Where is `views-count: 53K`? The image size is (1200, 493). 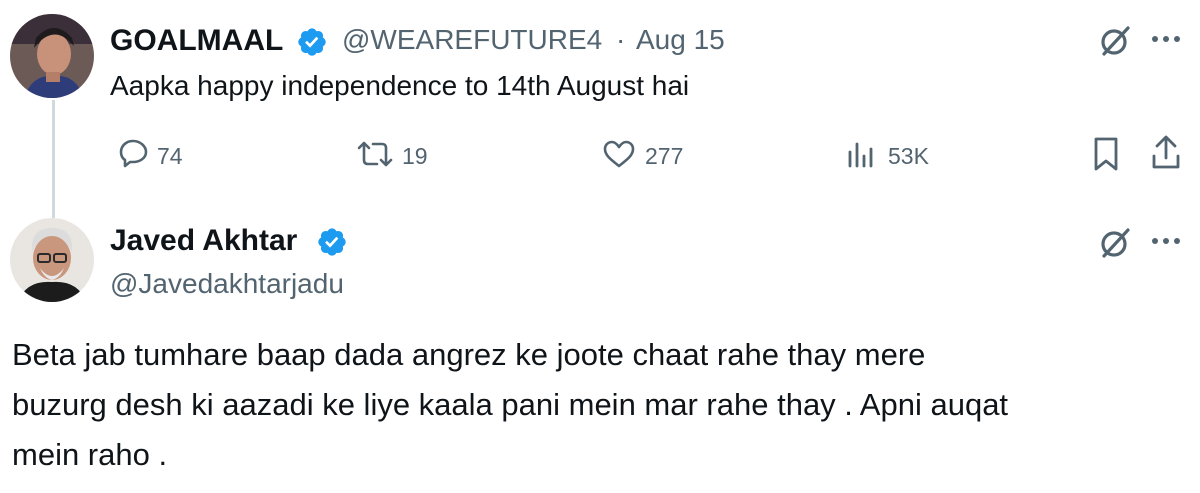
views-count: 53K is located at coordinates (908, 156).